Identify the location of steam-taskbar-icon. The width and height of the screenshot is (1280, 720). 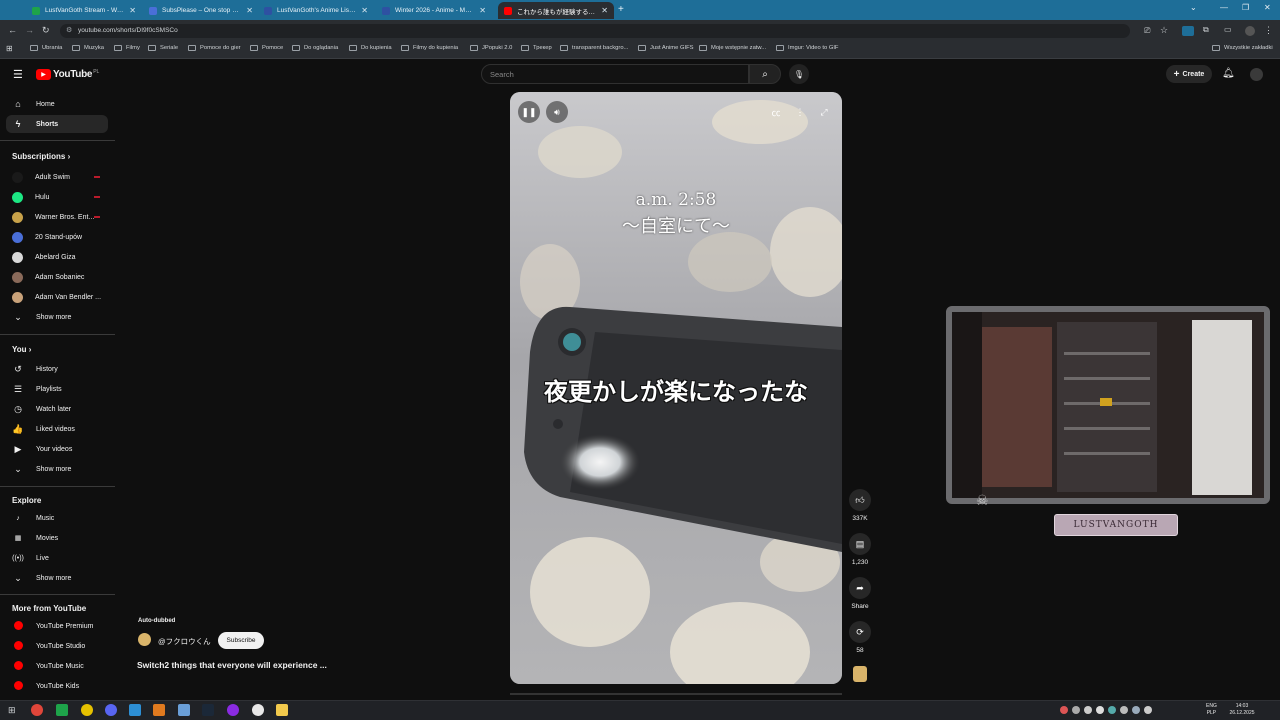
(208, 710).